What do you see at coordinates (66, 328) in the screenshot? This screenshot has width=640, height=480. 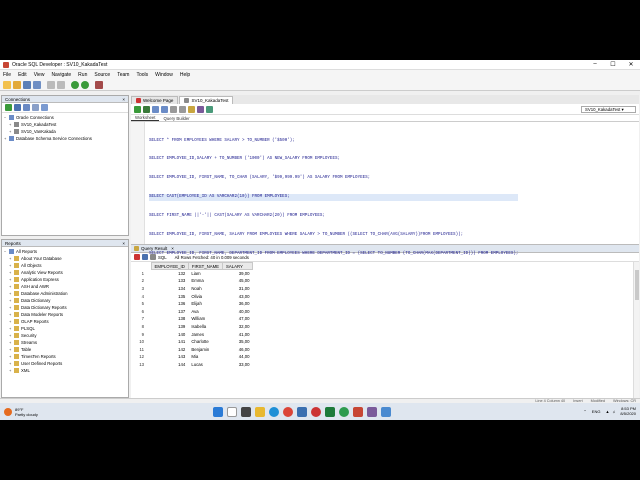 I see `tree-item-report: + PLSQL` at bounding box center [66, 328].